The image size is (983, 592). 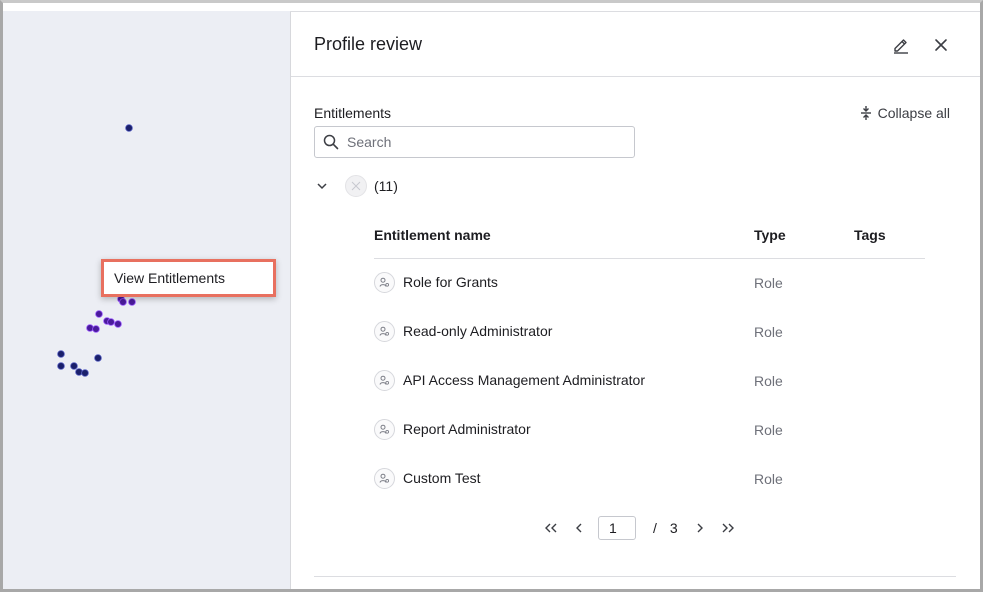 I want to click on entitlements-label: Entitlements, so click(x=353, y=113).